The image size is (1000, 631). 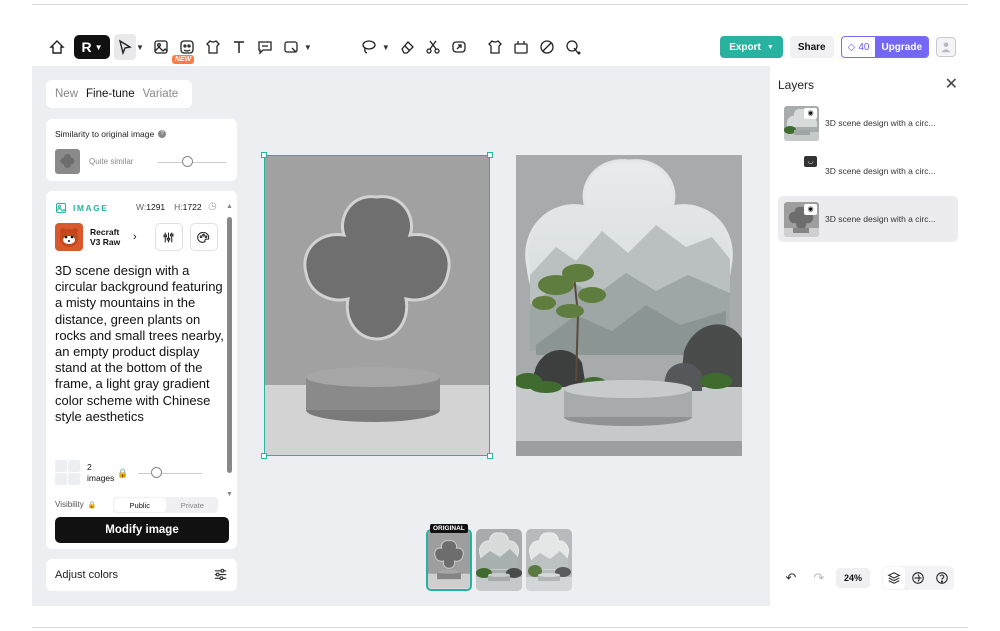 I want to click on visibility-public: Public, so click(x=140, y=505).